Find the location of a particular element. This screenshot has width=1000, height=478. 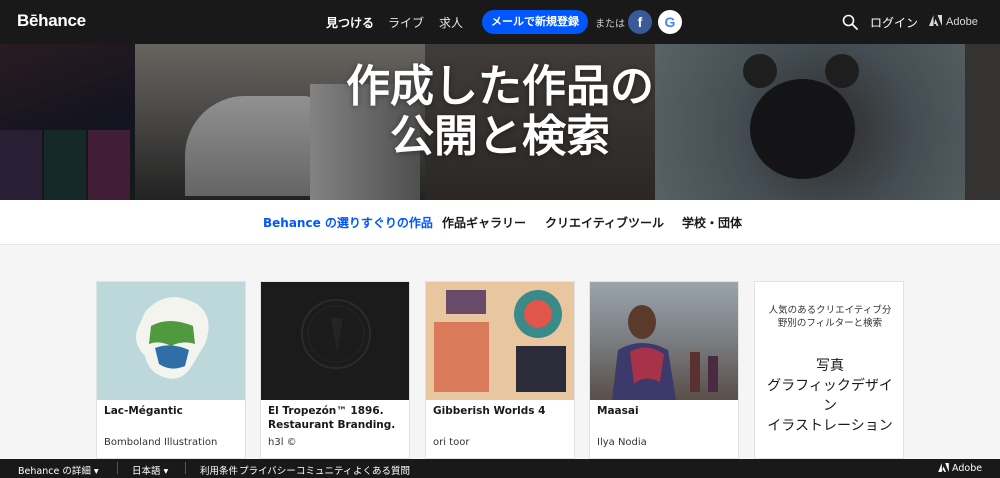

project-title: El Tropezón™ 1896. Restaurant Branding. is located at coordinates (338, 418).